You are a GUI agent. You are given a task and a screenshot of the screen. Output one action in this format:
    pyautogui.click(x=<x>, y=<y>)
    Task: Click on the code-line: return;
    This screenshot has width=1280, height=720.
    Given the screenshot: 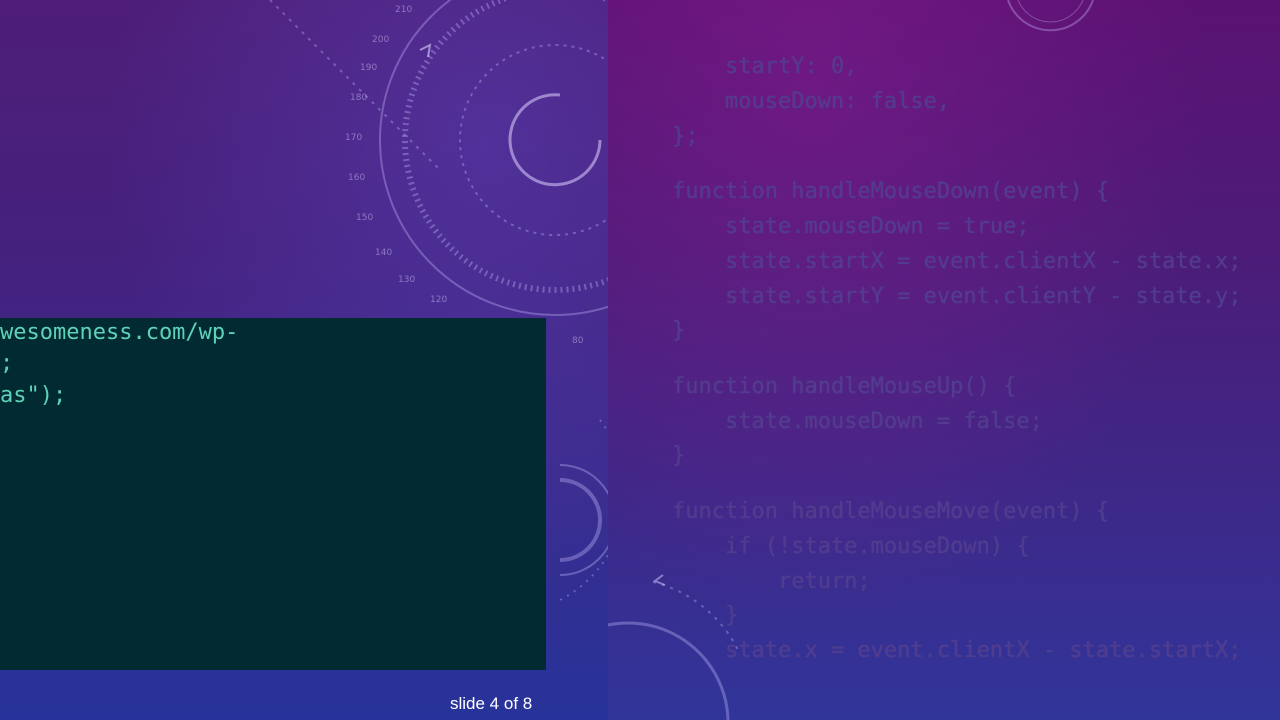 What is the action you would take?
    pyautogui.click(x=771, y=581)
    